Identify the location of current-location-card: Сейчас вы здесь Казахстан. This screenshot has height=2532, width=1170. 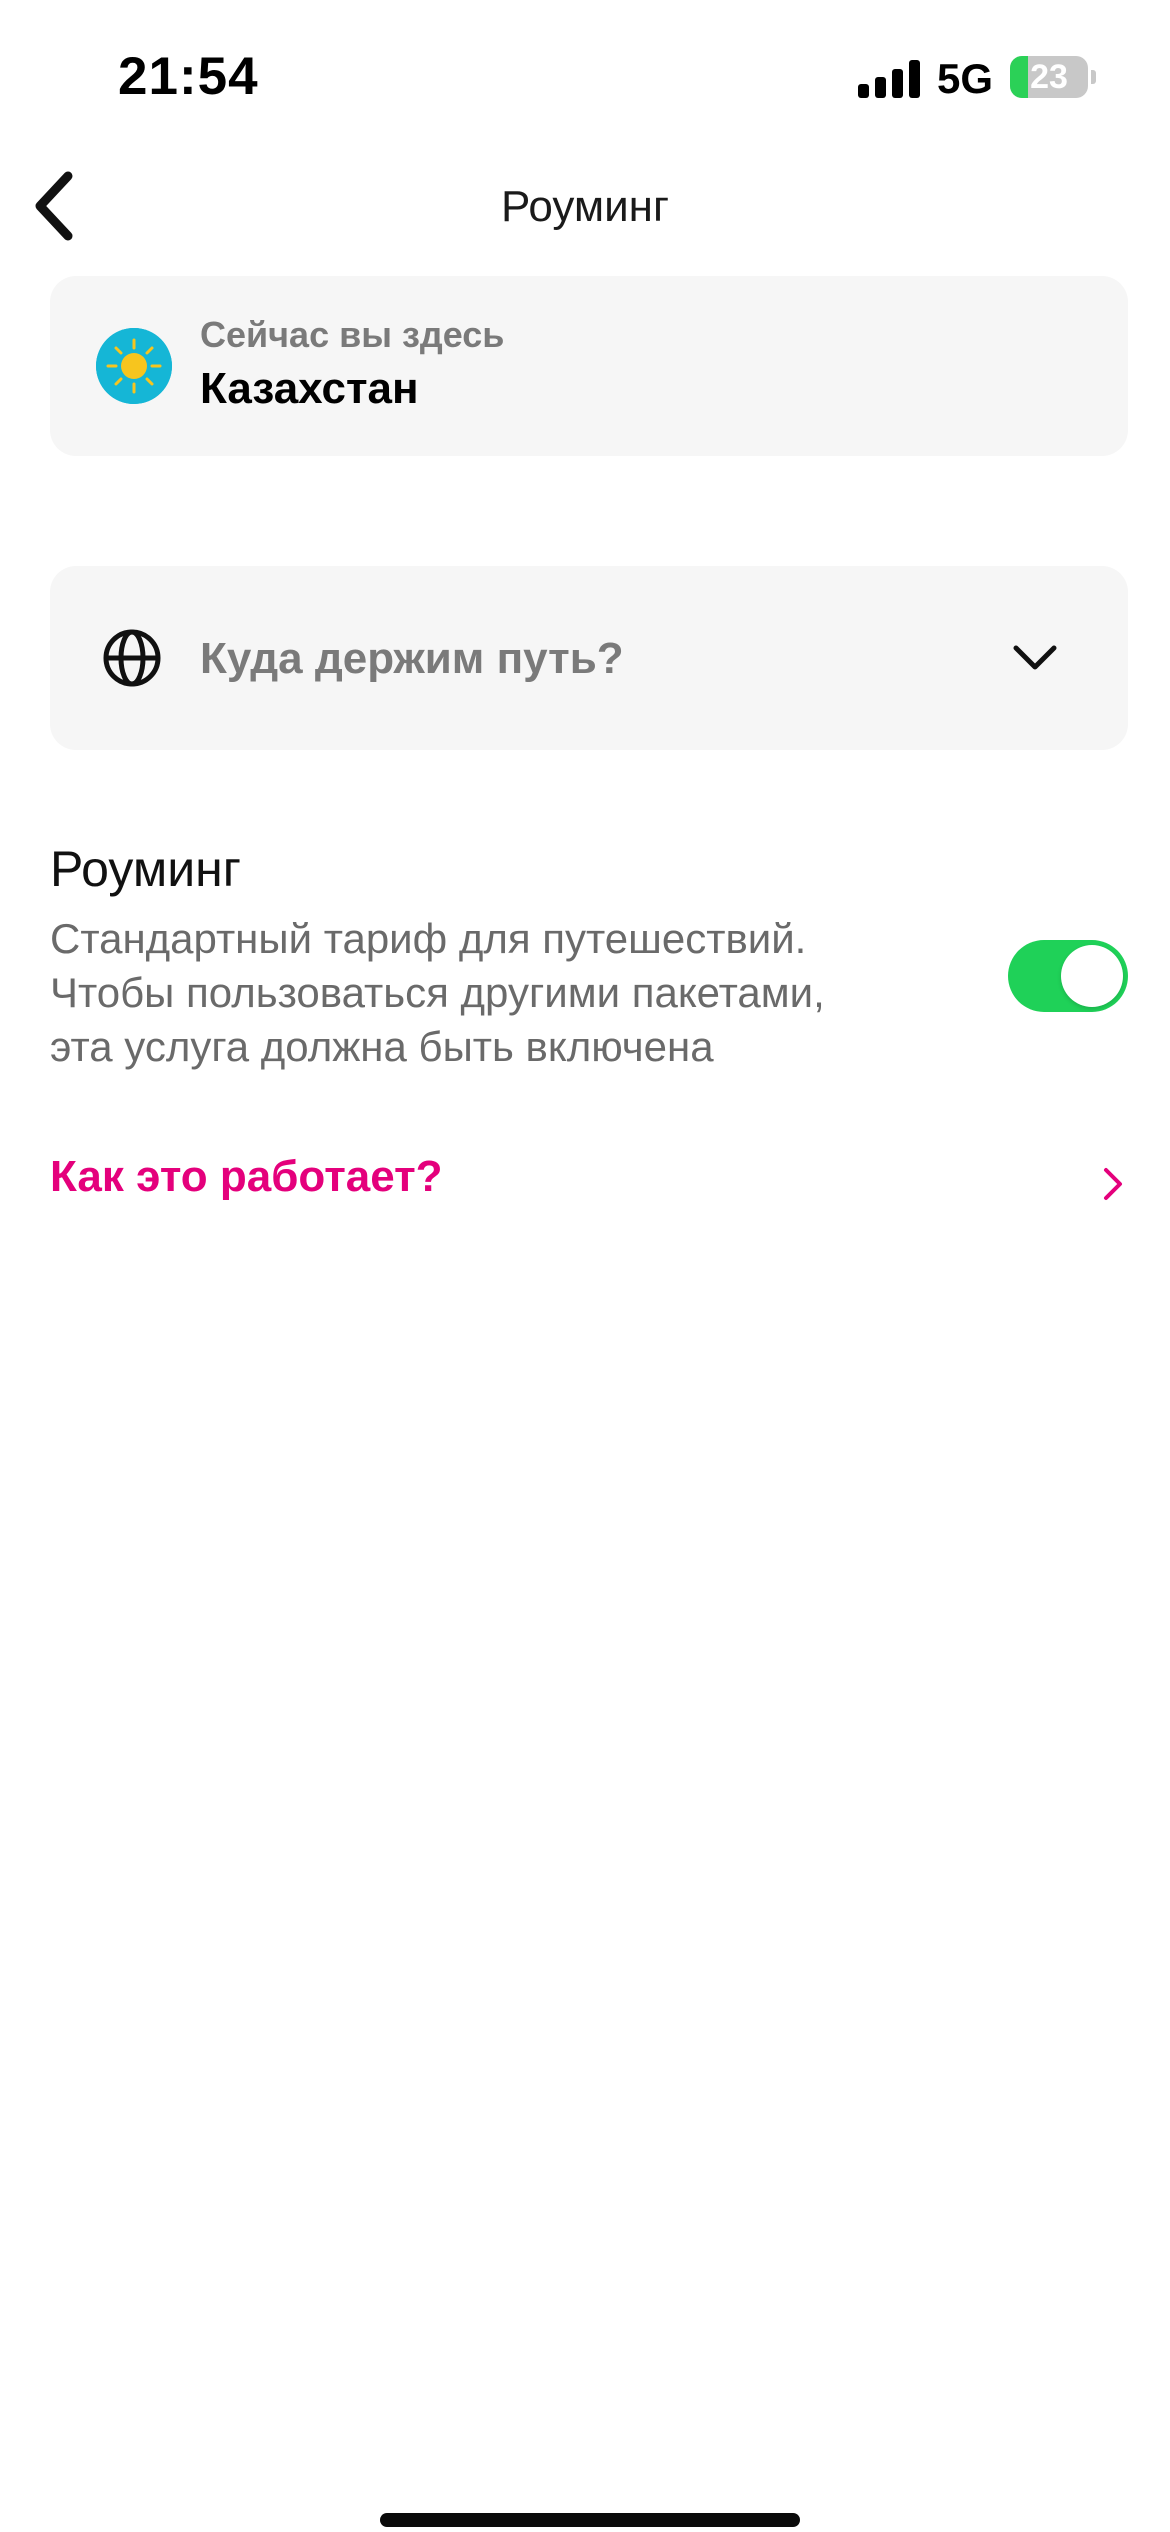
(589, 366).